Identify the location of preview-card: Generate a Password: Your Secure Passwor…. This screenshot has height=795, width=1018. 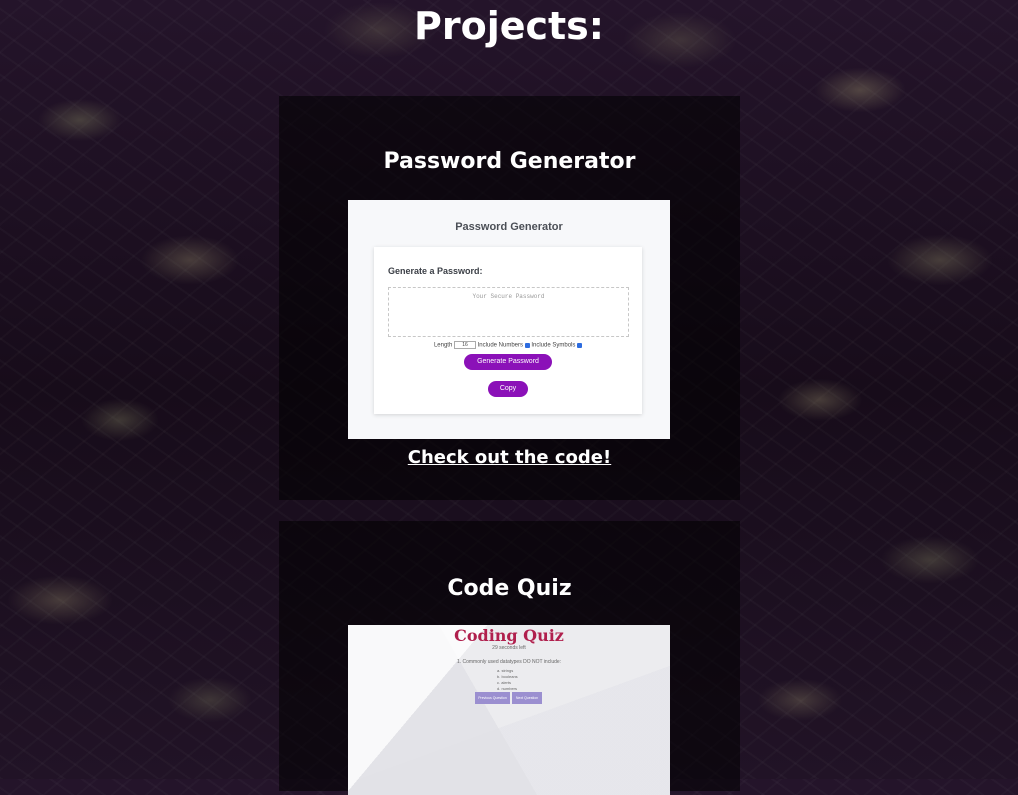
(508, 330).